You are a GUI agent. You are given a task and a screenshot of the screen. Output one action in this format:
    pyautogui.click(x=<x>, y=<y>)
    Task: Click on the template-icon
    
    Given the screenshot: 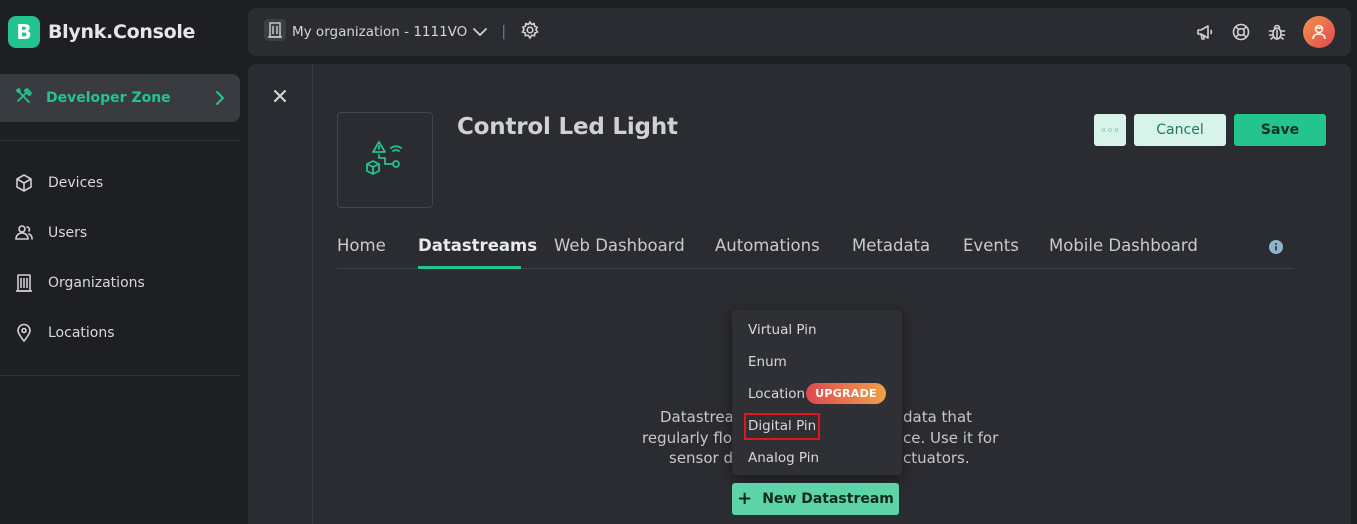 What is the action you would take?
    pyautogui.click(x=385, y=160)
    